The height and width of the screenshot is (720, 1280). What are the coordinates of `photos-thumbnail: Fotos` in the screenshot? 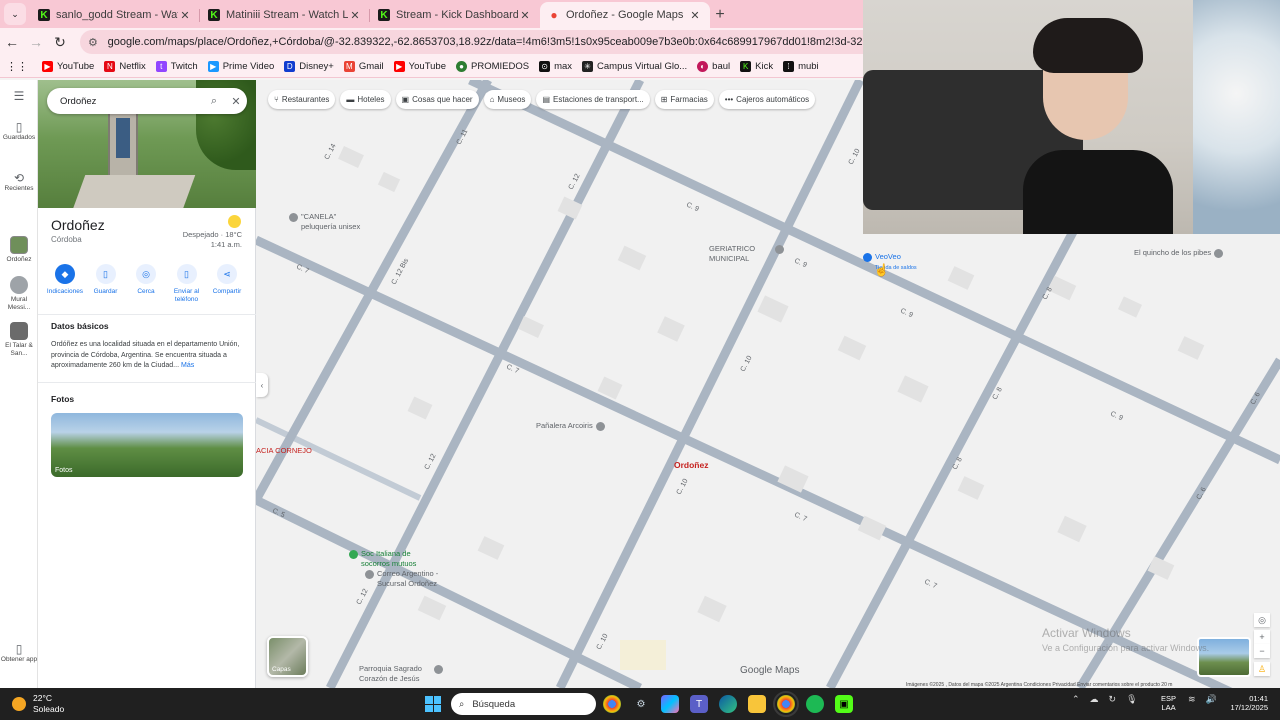 It's located at (147, 445).